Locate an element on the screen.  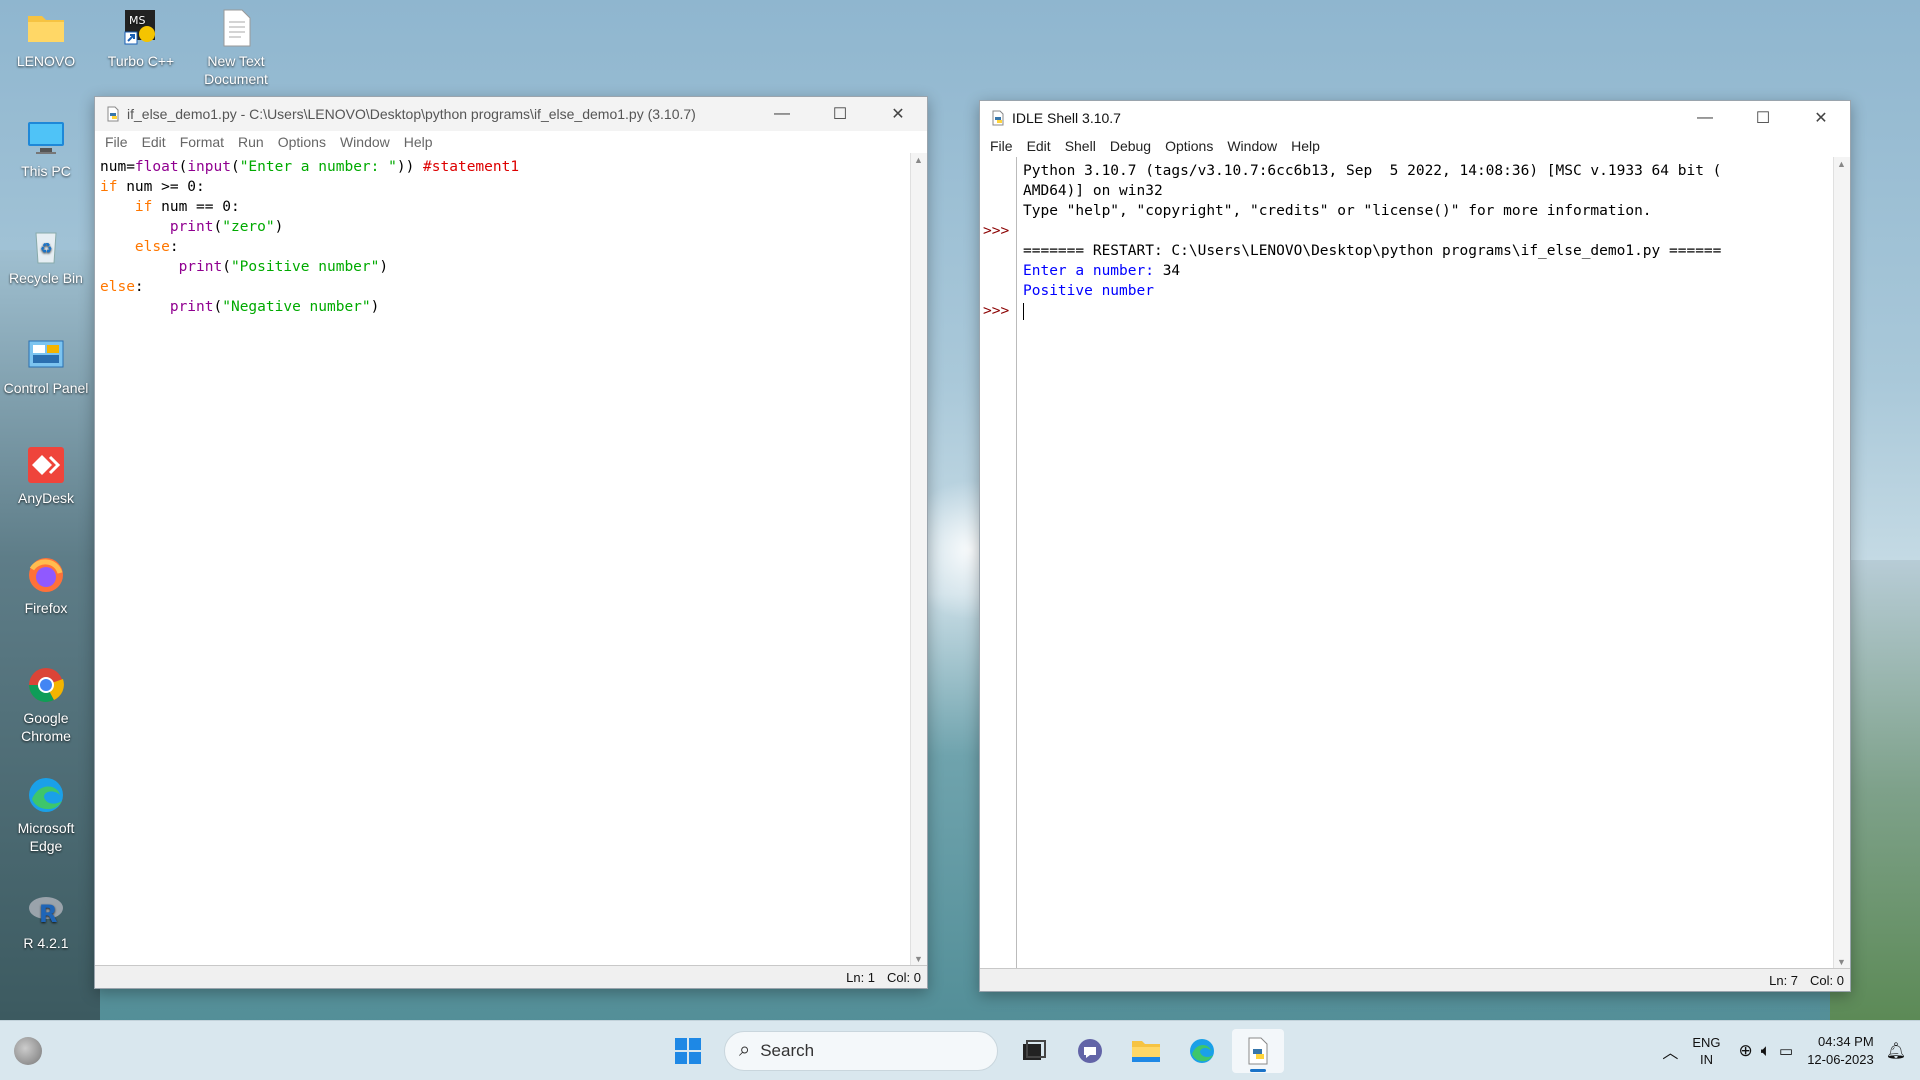
start-button is located at coordinates (688, 1051).